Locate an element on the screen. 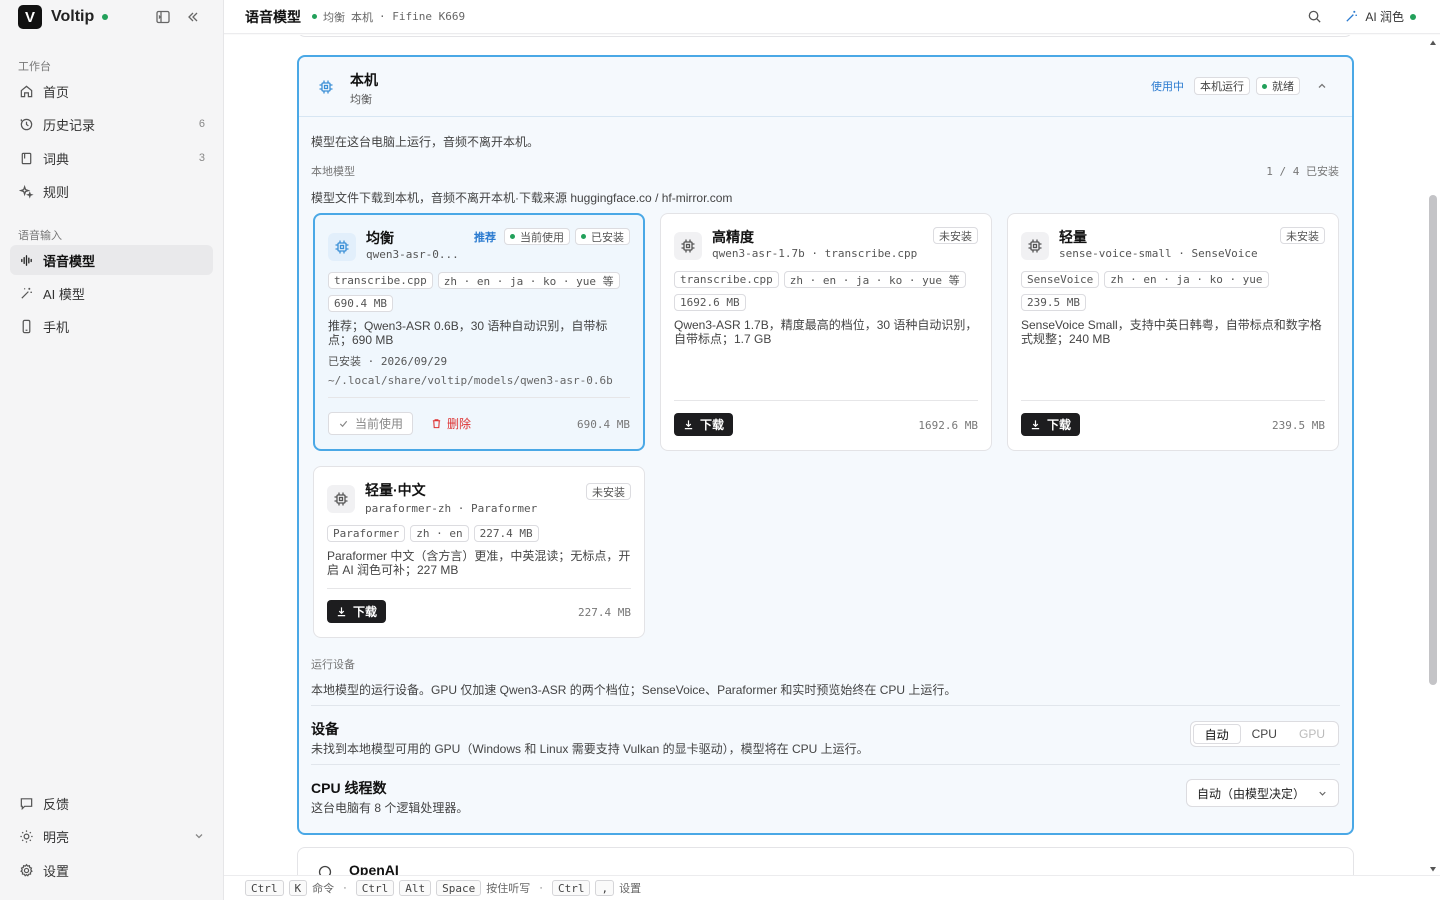 The height and width of the screenshot is (900, 1440). scrollbar is located at coordinates (1433, 455).